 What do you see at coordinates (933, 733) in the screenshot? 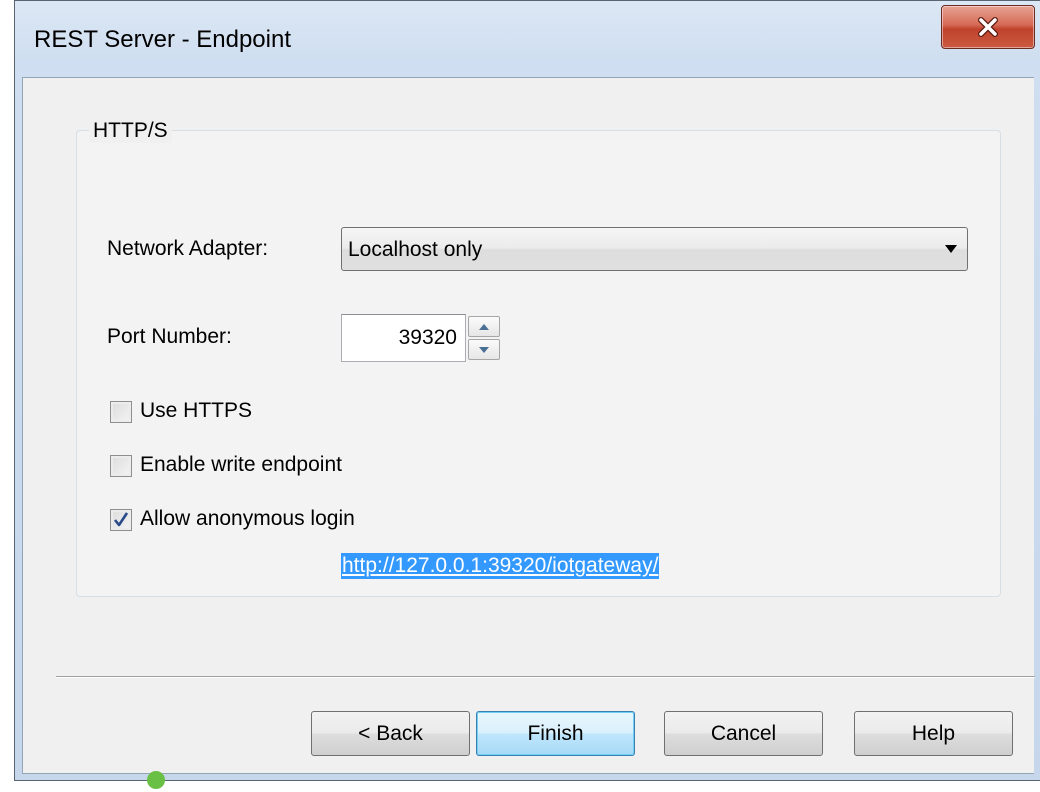
I see `help-button: Help` at bounding box center [933, 733].